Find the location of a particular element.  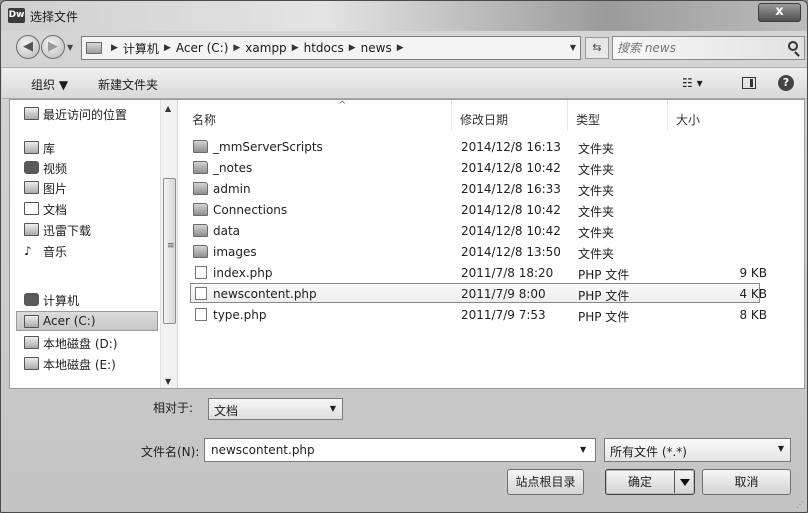

nav-item-drive-d: 本地磁盘 (D:) is located at coordinates (85, 343).